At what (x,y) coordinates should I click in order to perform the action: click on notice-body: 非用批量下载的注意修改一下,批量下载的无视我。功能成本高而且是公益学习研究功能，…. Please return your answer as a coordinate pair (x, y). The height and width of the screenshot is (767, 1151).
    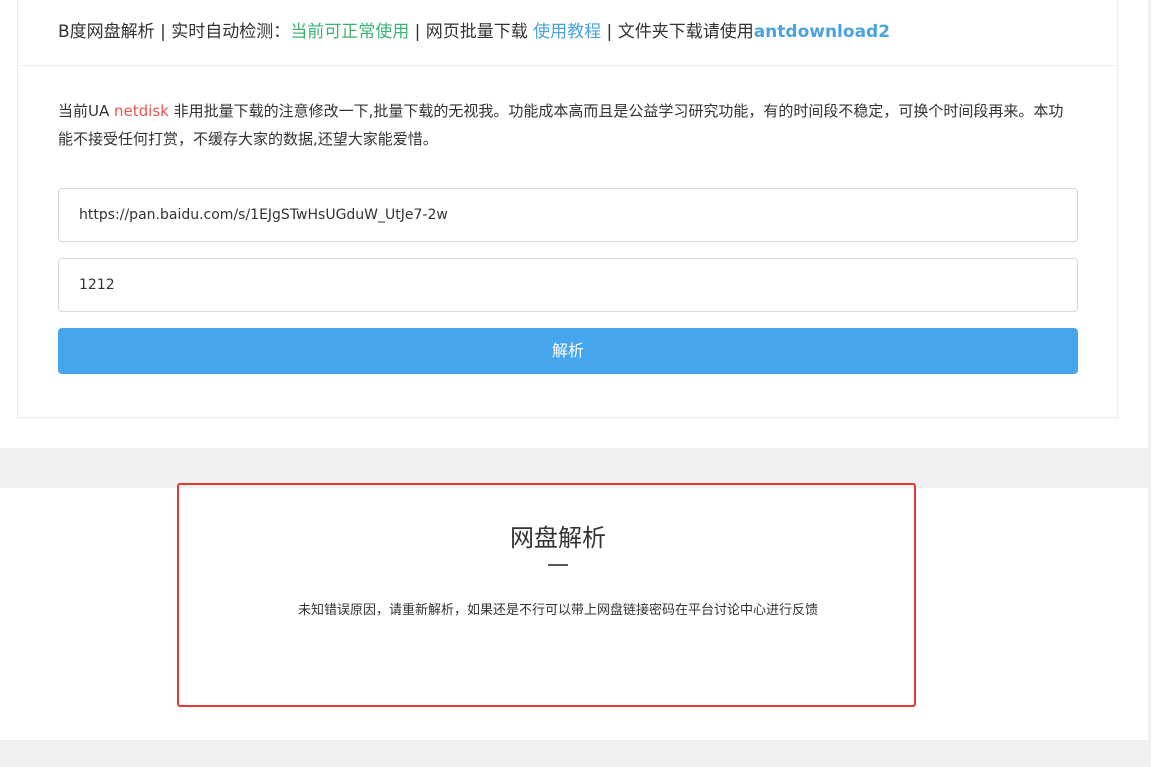
    Looking at the image, I should click on (561, 125).